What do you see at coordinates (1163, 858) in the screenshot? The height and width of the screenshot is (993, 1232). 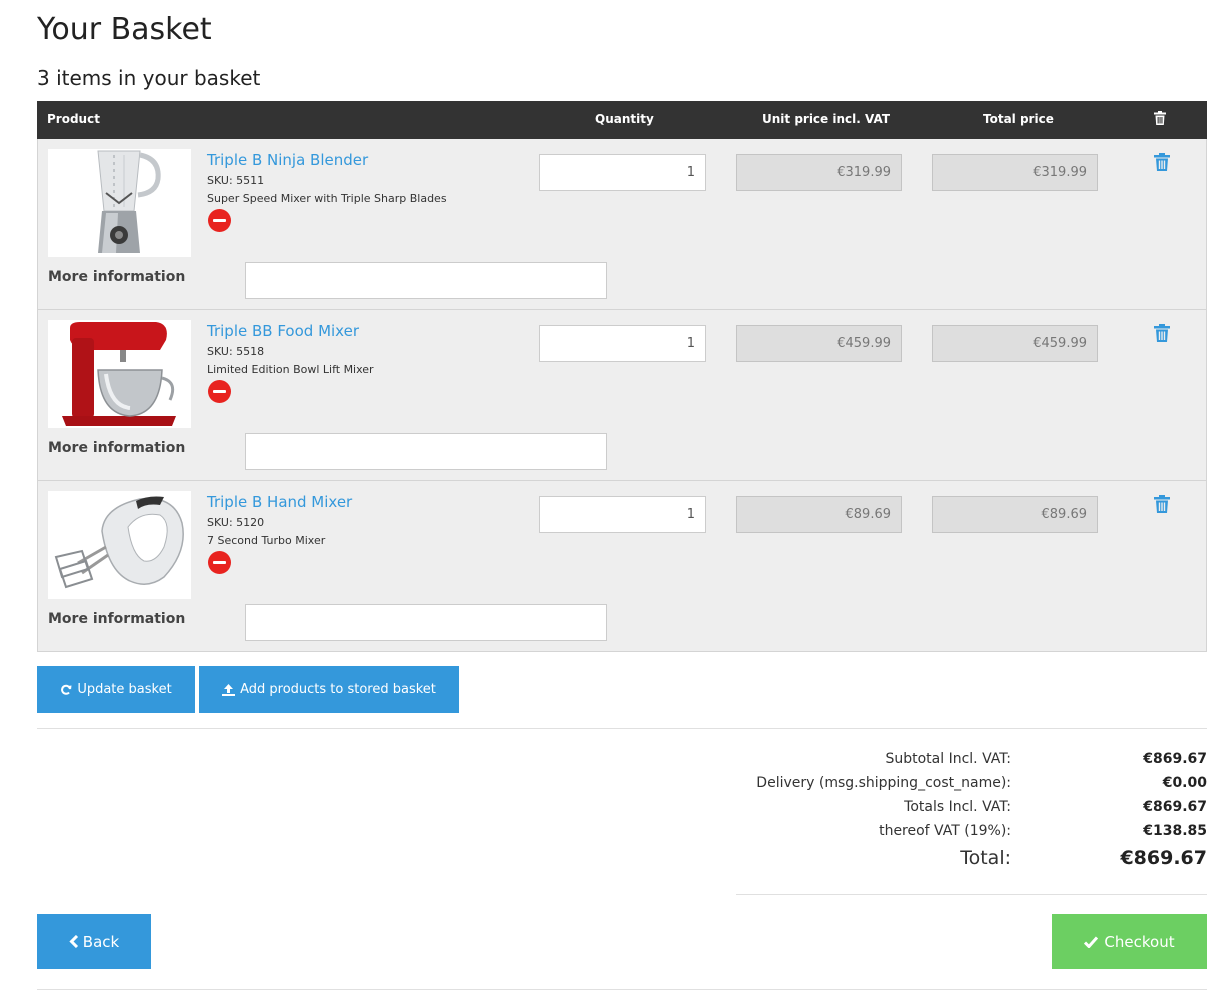 I see `grand-total-value: €869.67` at bounding box center [1163, 858].